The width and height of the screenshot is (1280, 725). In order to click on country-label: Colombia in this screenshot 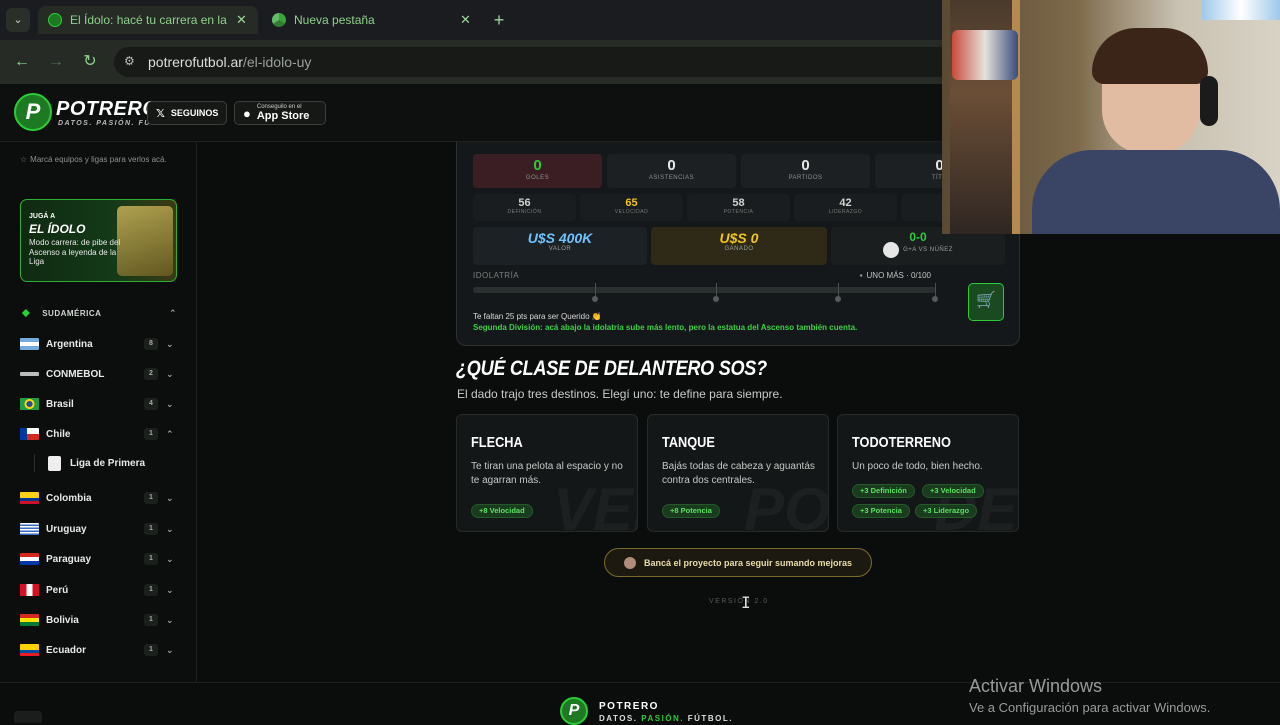, I will do `click(69, 498)`.